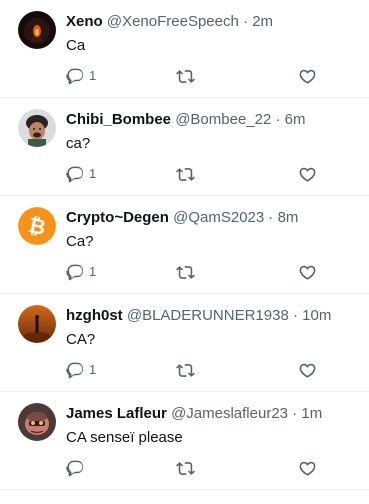 This screenshot has height=504, width=369. I want to click on user-handle: @QamS2023, so click(218, 217).